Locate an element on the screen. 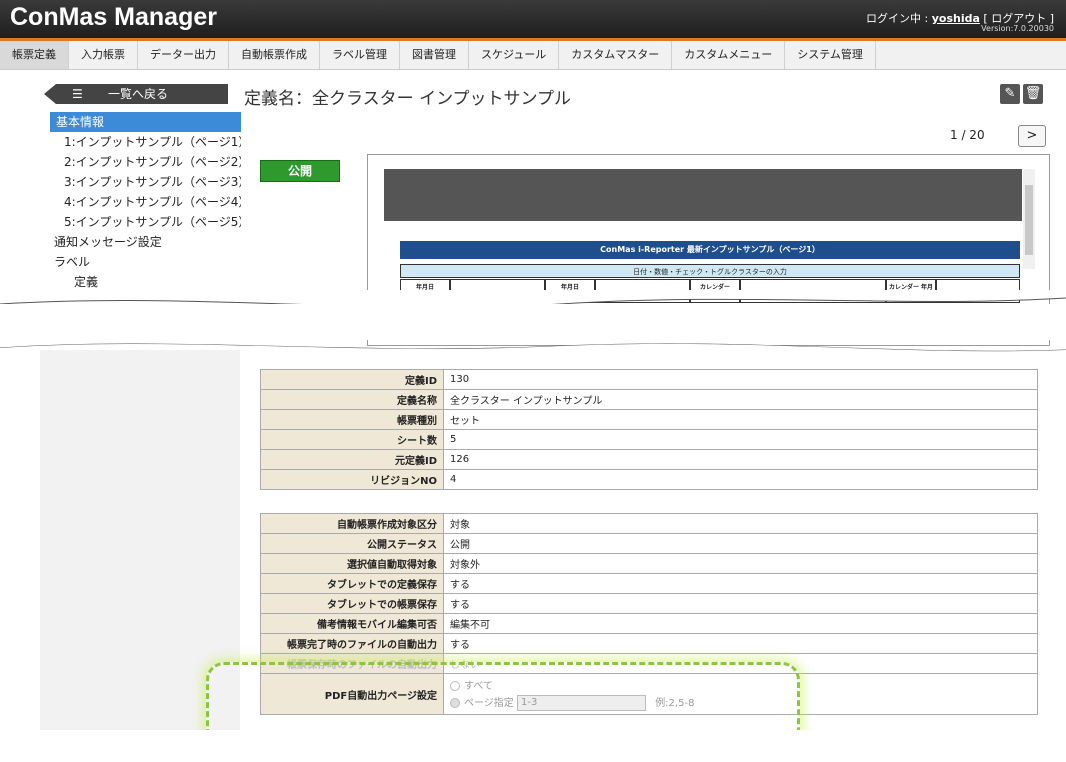  app-logo: ConMas Manager is located at coordinates (113, 17).